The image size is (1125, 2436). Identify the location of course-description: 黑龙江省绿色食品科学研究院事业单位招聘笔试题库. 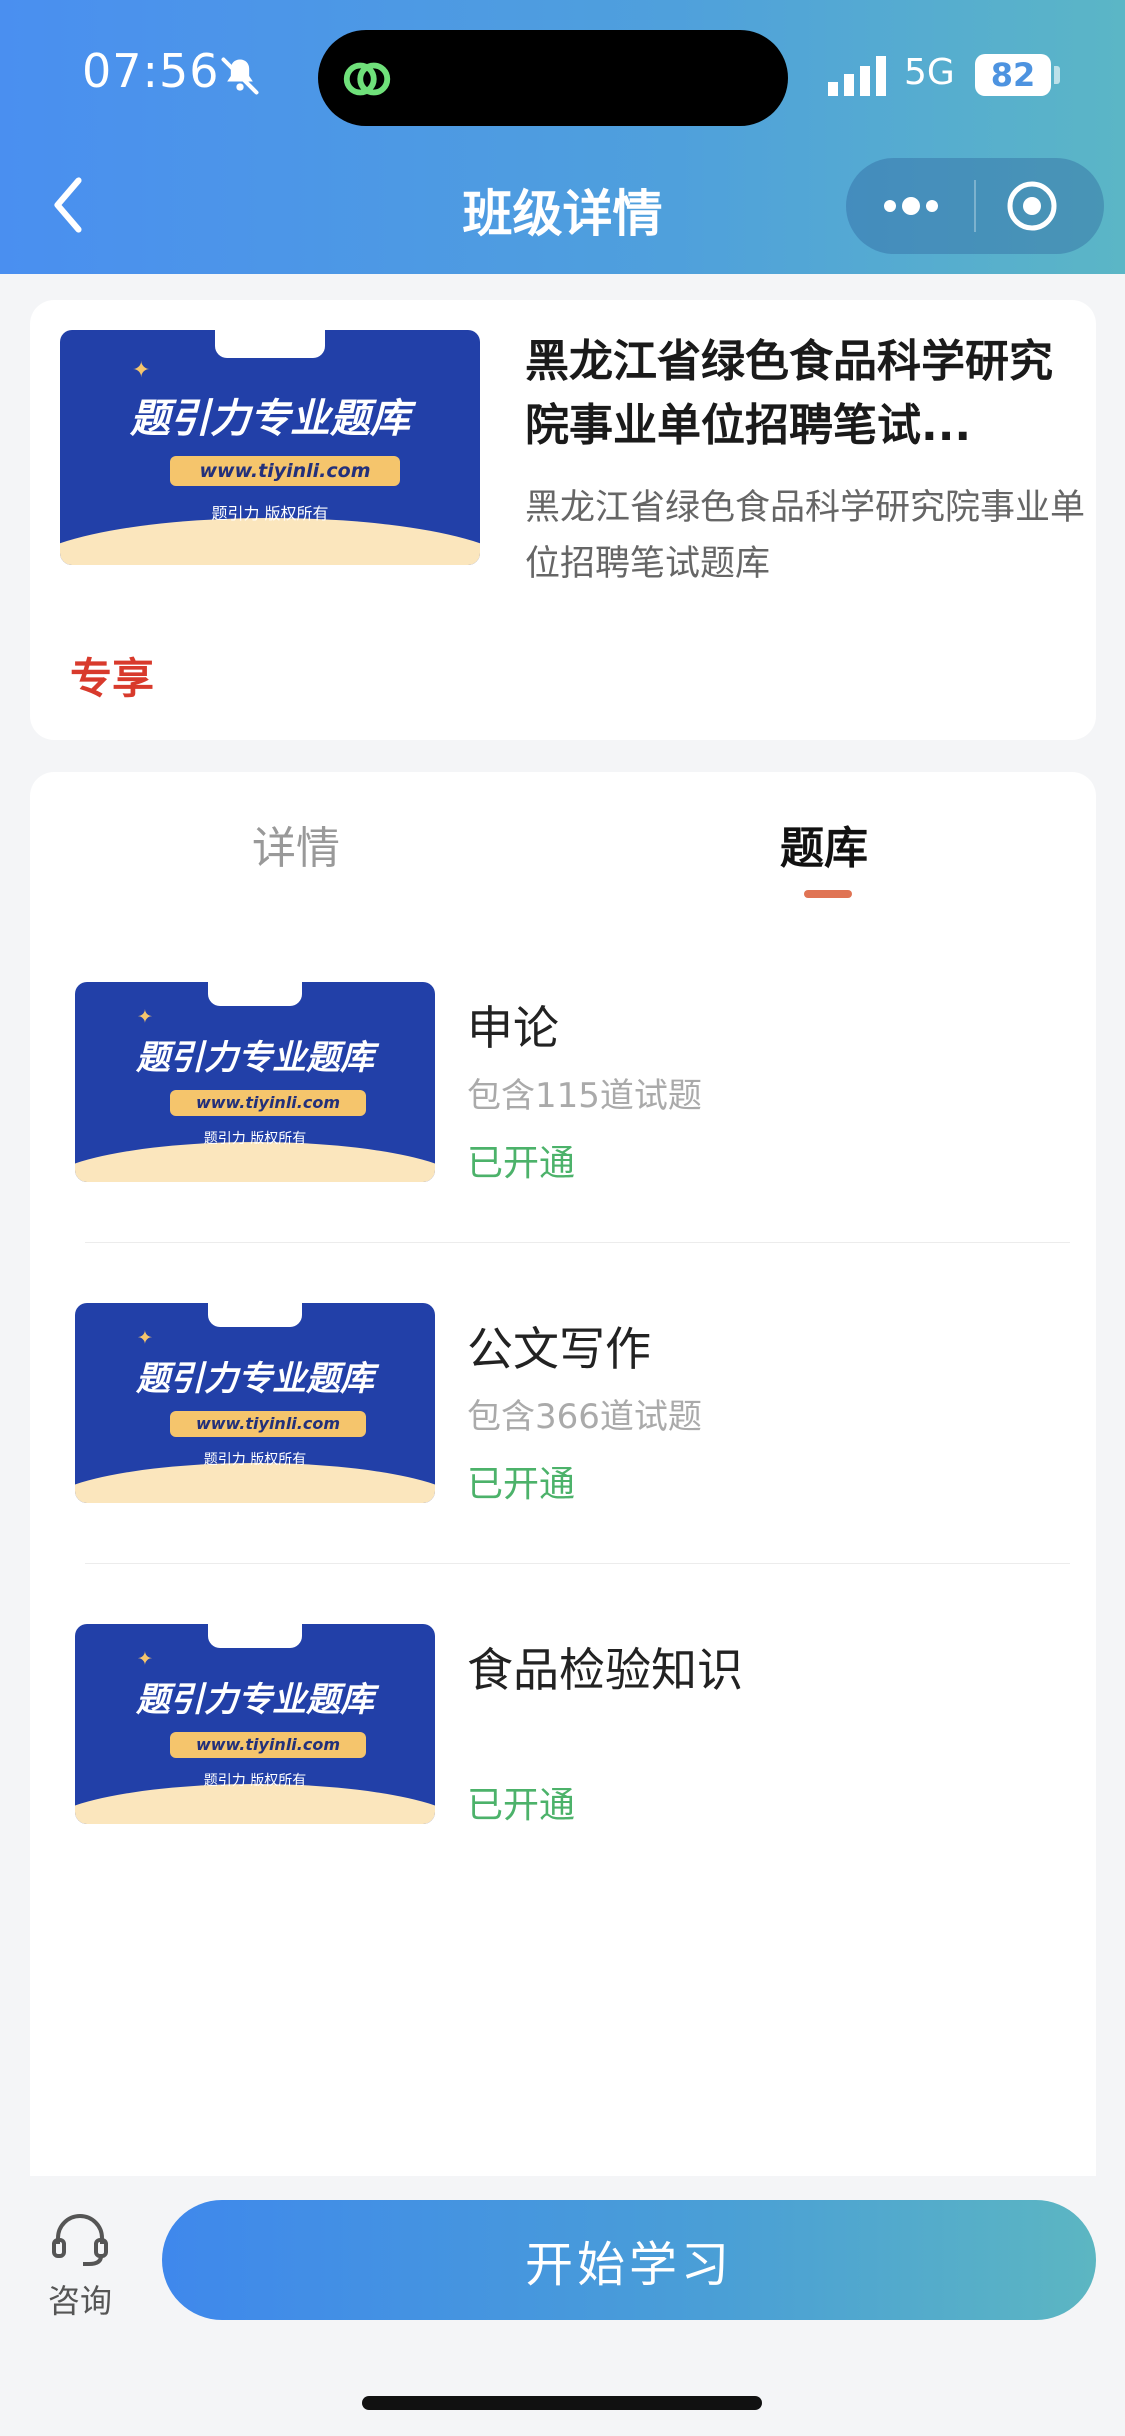
(805, 536).